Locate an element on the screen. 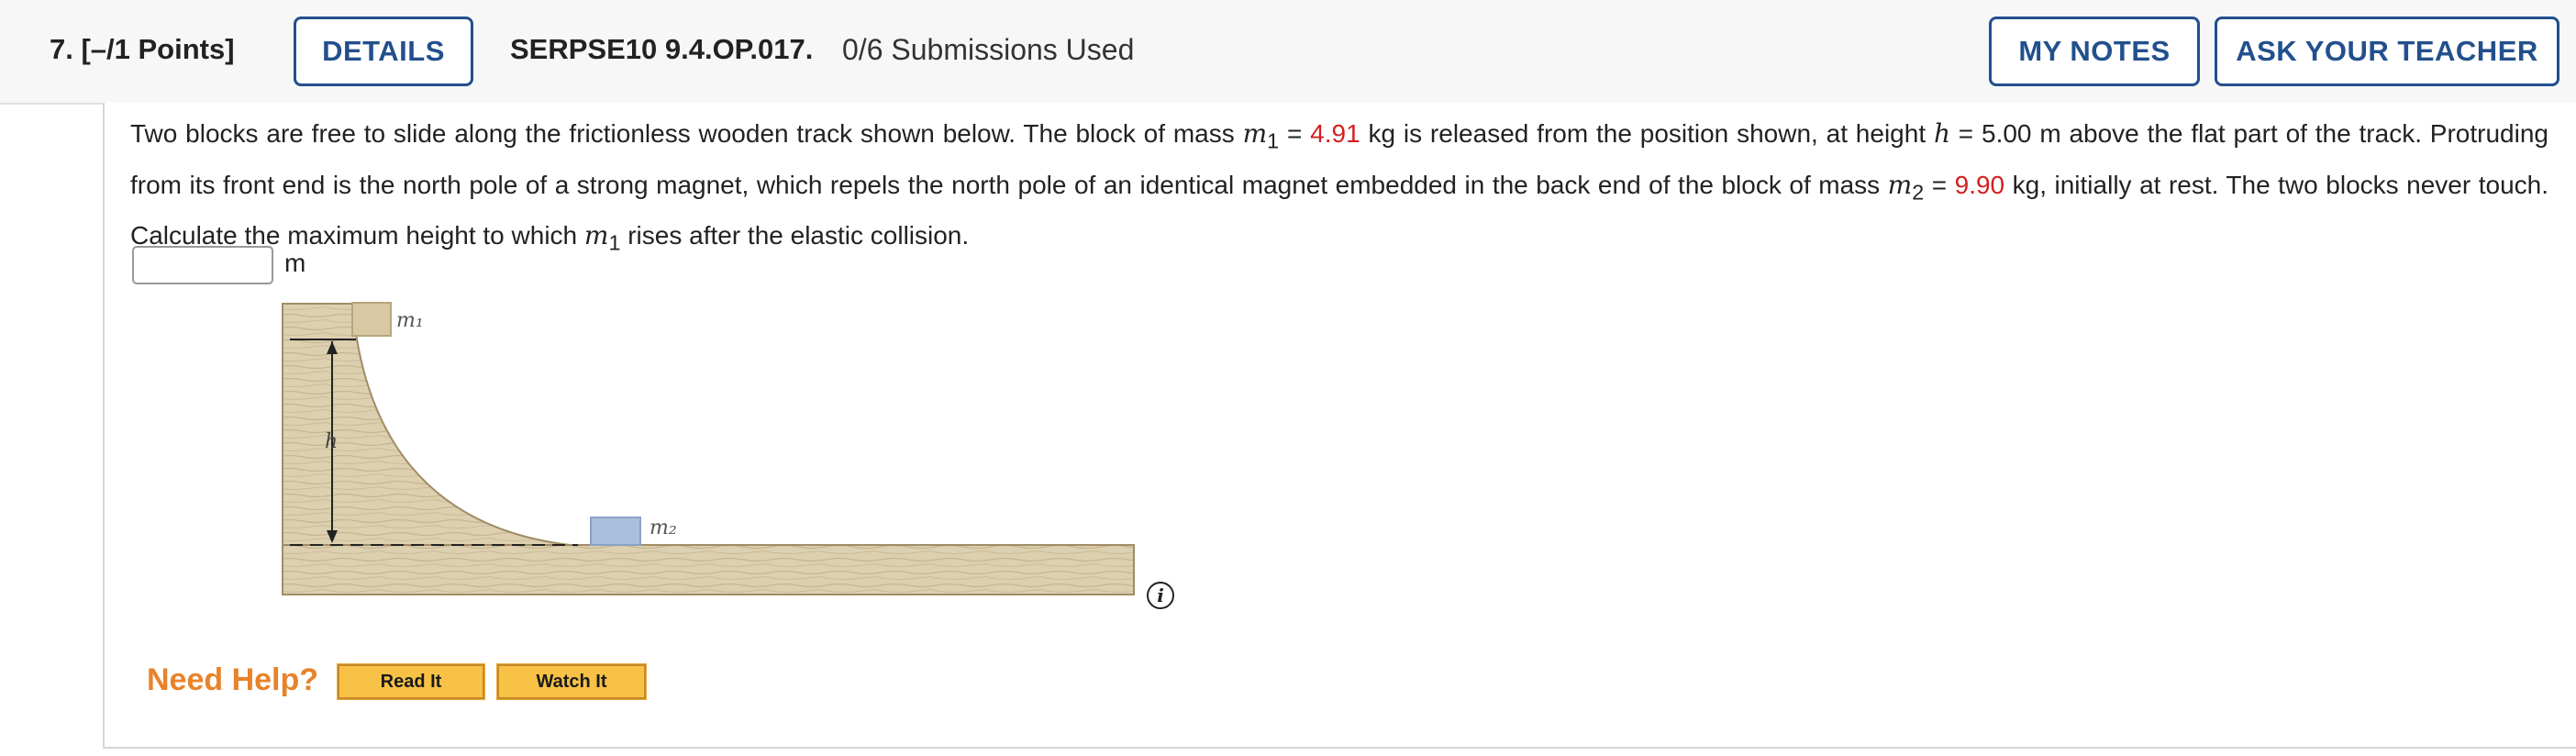  ask-your-teacher-button: ASK YOUR TEACHER is located at coordinates (2387, 51).